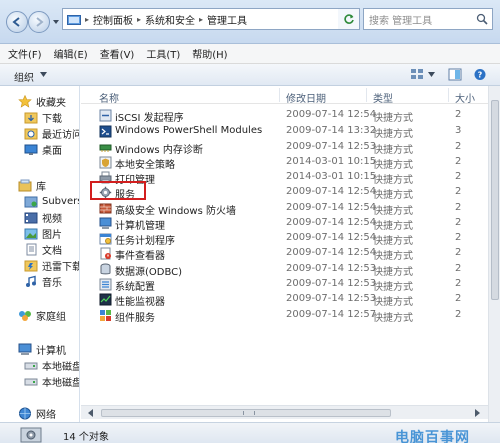  I want to click on search-placeholder: 搜索 管理工具, so click(401, 21).